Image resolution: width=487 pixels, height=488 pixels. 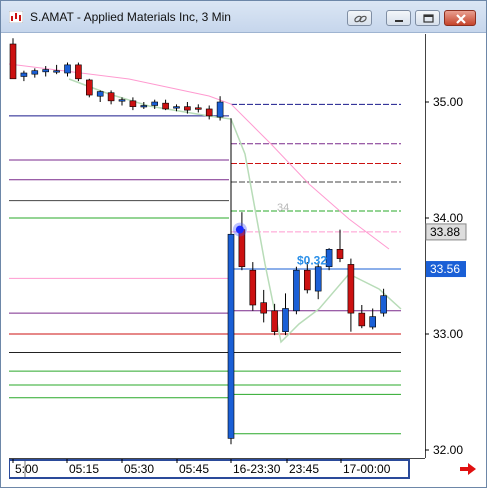 What do you see at coordinates (130, 17) in the screenshot?
I see `window-title: S.AMAT - Applied Materials Inc, 3 Min` at bounding box center [130, 17].